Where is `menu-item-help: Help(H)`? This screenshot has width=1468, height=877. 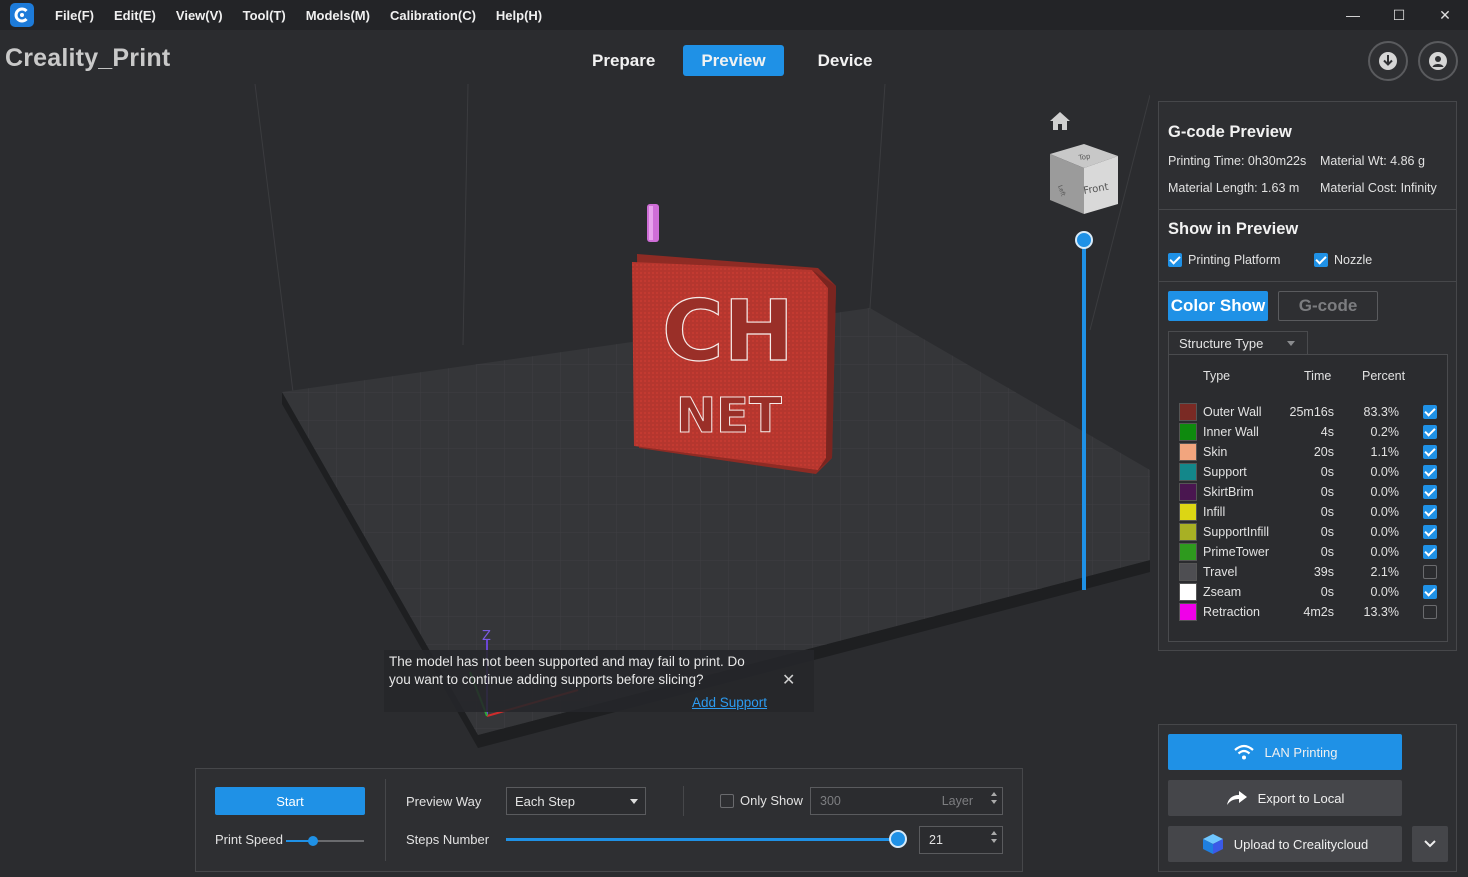 menu-item-help: Help(H) is located at coordinates (519, 15).